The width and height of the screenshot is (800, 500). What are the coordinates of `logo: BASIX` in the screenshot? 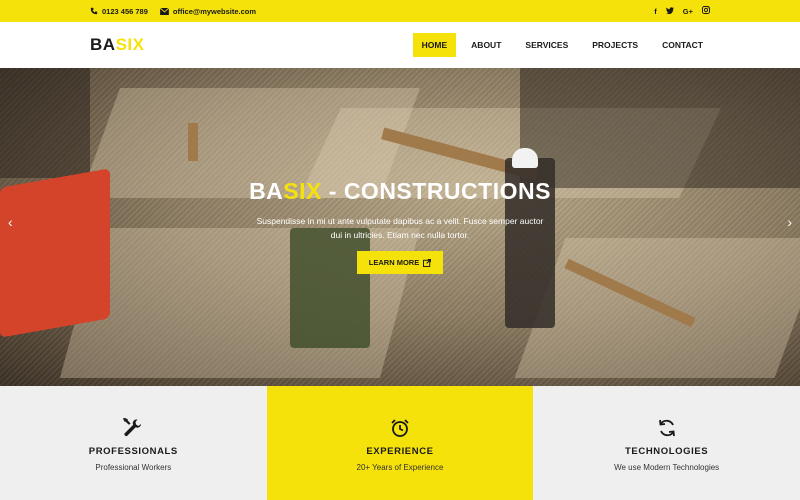 It's located at (117, 45).